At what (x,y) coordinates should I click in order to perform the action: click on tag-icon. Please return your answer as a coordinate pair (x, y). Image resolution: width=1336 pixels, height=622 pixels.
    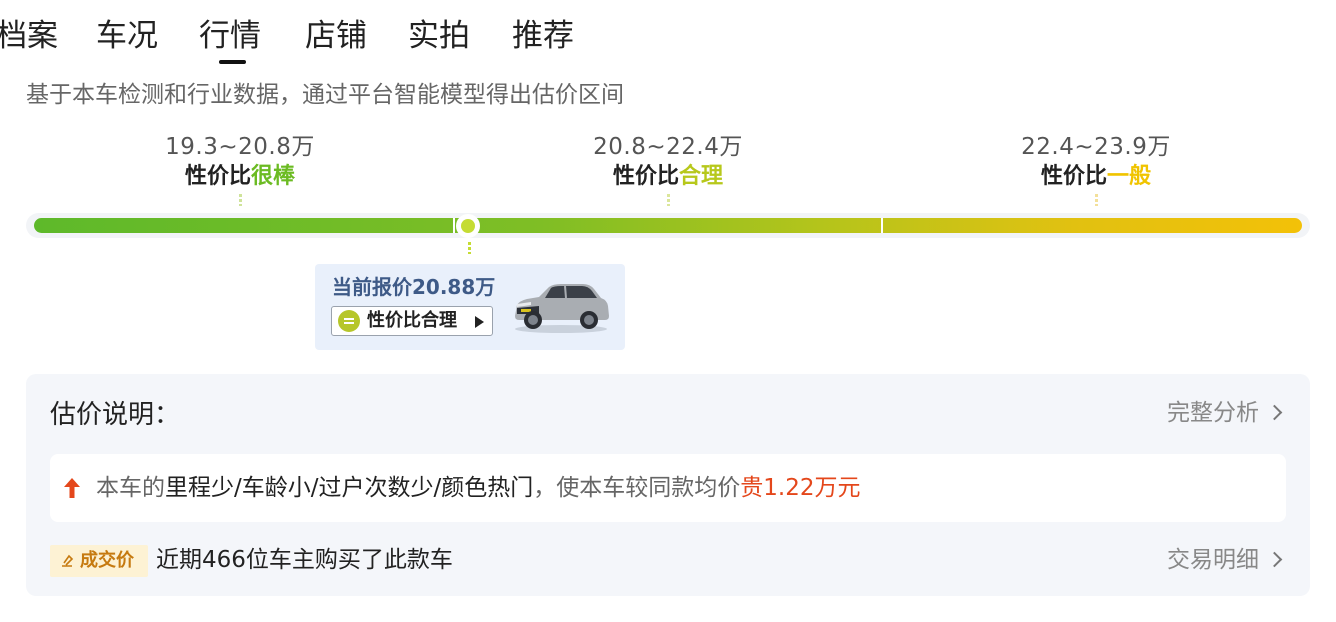
    Looking at the image, I should click on (68, 560).